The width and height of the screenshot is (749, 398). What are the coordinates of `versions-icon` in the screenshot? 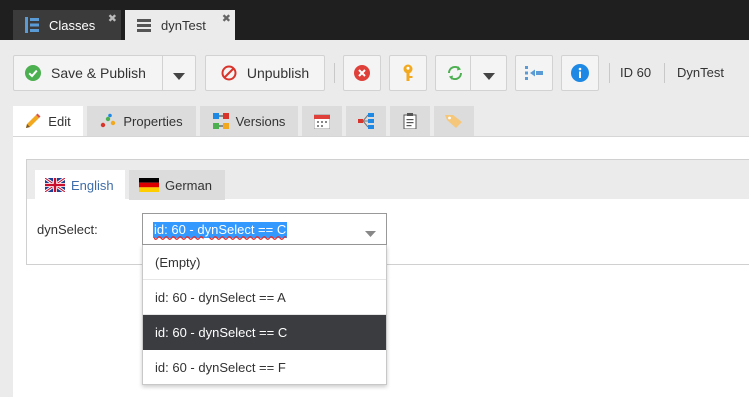 It's located at (220, 121).